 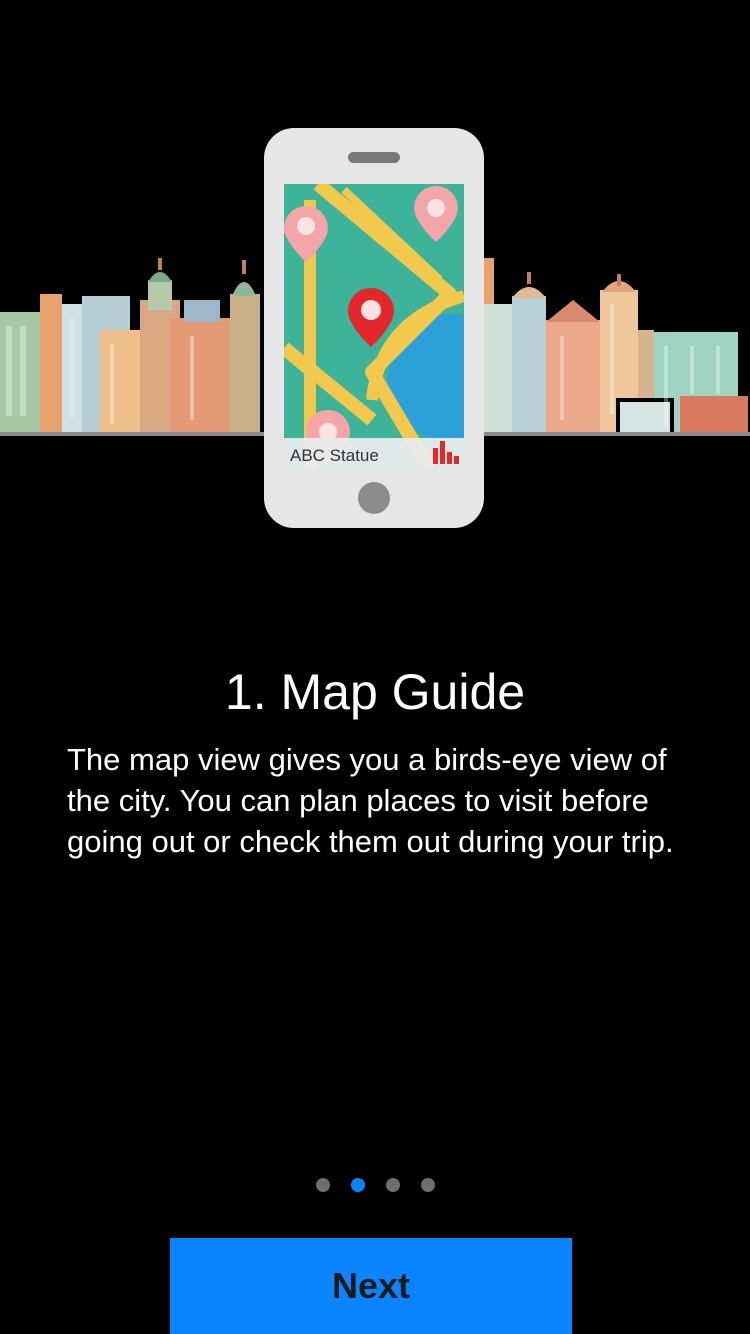 What do you see at coordinates (374, 328) in the screenshot?
I see `phone-illustration: ABC Statue` at bounding box center [374, 328].